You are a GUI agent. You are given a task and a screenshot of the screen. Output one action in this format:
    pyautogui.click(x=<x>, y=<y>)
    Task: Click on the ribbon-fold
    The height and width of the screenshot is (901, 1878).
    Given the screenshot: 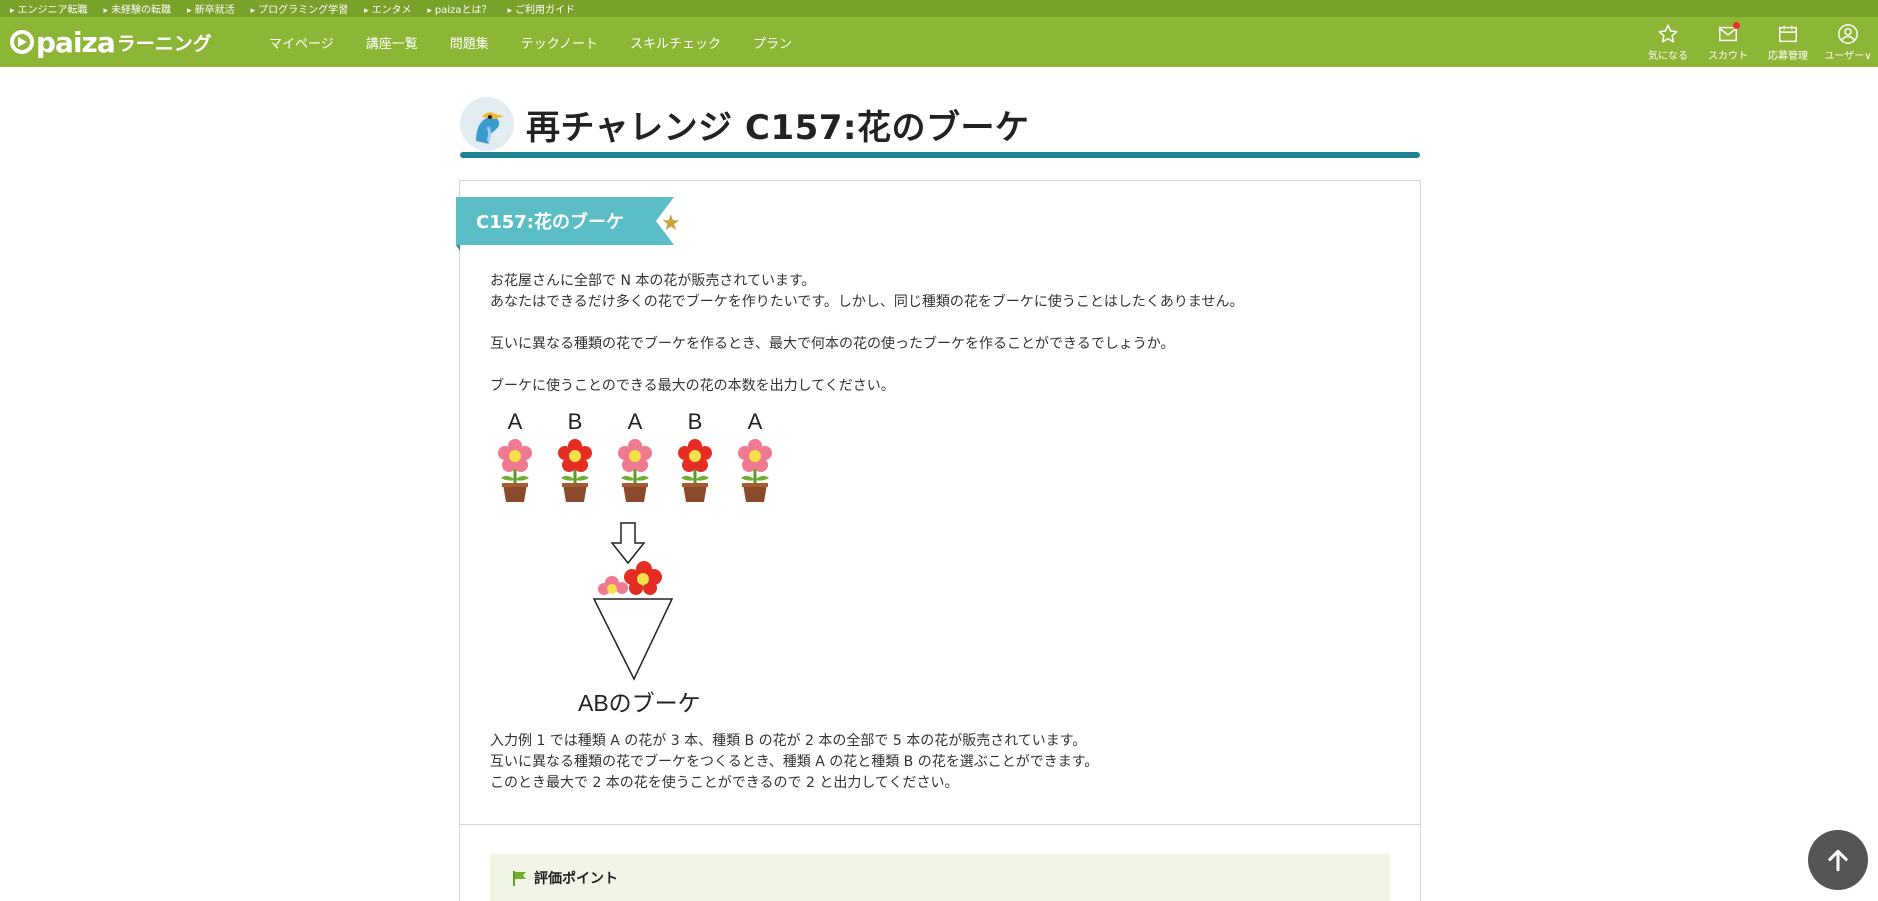 What is the action you would take?
    pyautogui.click(x=458, y=248)
    